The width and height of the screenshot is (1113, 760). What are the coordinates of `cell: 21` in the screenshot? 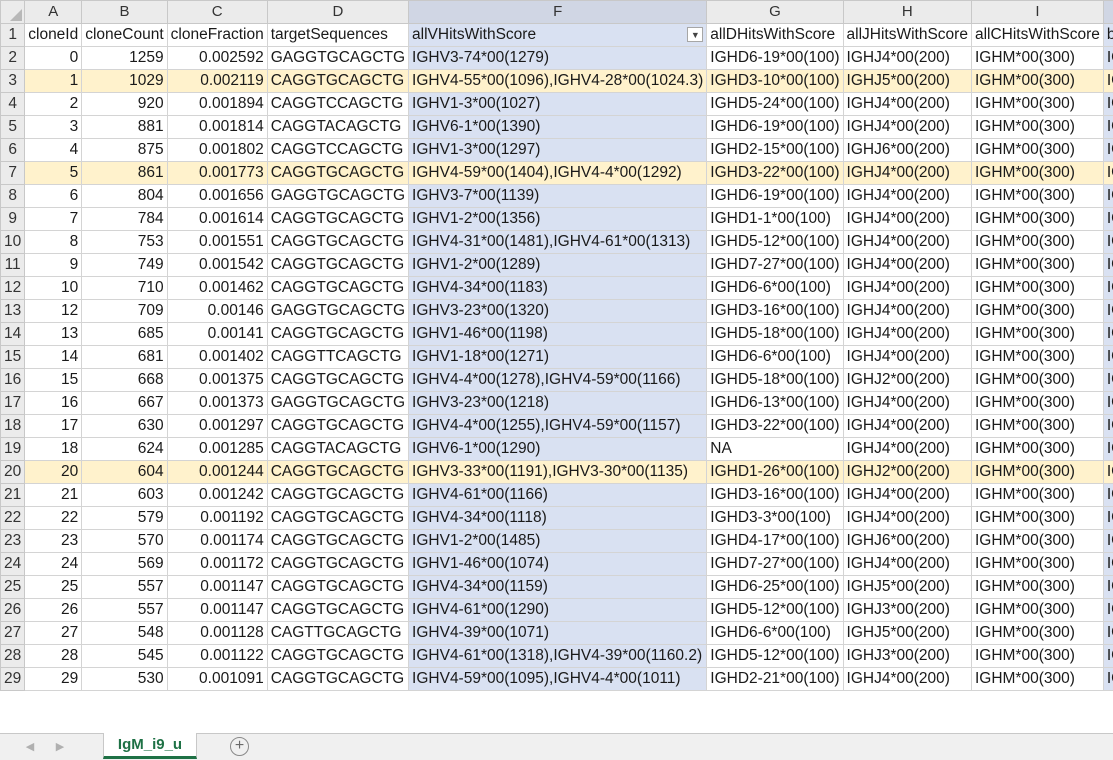 It's located at (53, 495).